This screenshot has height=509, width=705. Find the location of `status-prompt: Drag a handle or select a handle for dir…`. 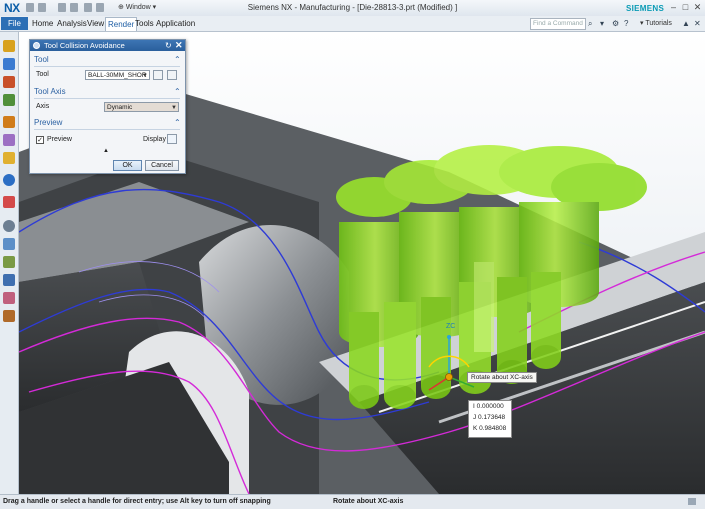

status-prompt: Drag a handle or select a handle for dir… is located at coordinates (137, 501).